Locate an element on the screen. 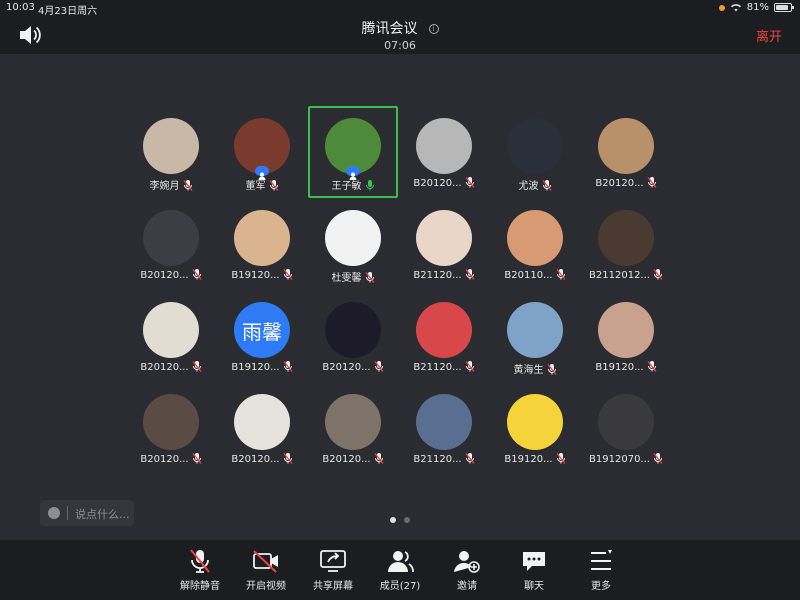  participant-name: 黄海生 is located at coordinates (528, 370).